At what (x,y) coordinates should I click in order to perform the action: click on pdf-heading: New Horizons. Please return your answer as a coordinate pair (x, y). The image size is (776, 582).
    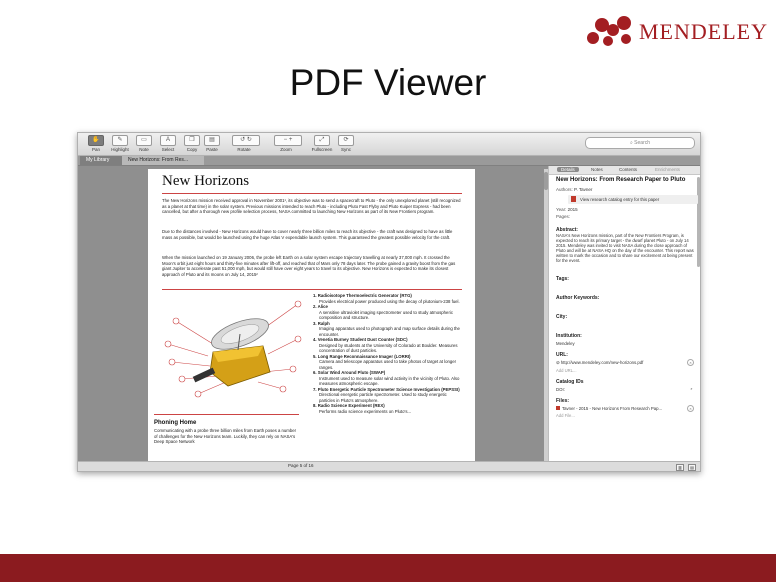
    Looking at the image, I should click on (206, 181).